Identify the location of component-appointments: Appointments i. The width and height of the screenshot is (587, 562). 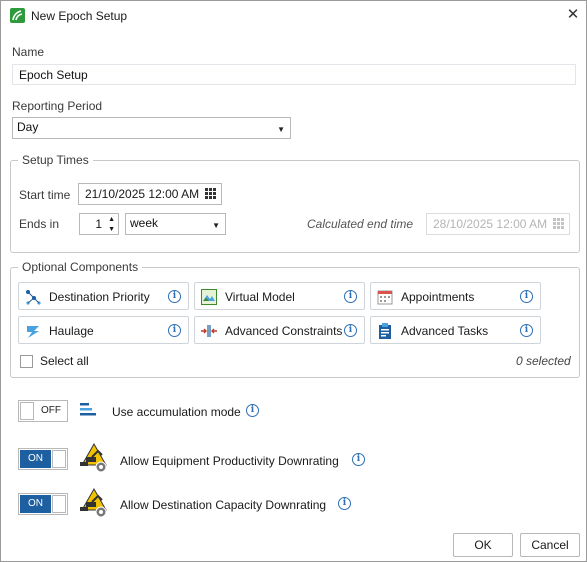
(455, 296).